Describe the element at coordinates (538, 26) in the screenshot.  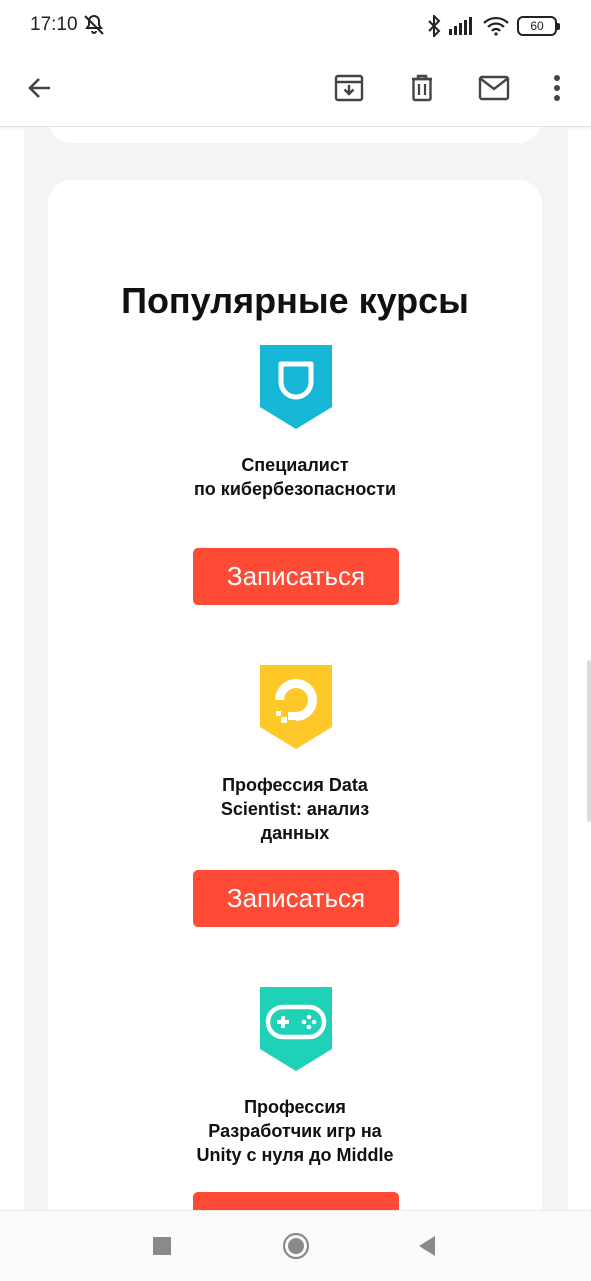
I see `battery-icon: 60` at that location.